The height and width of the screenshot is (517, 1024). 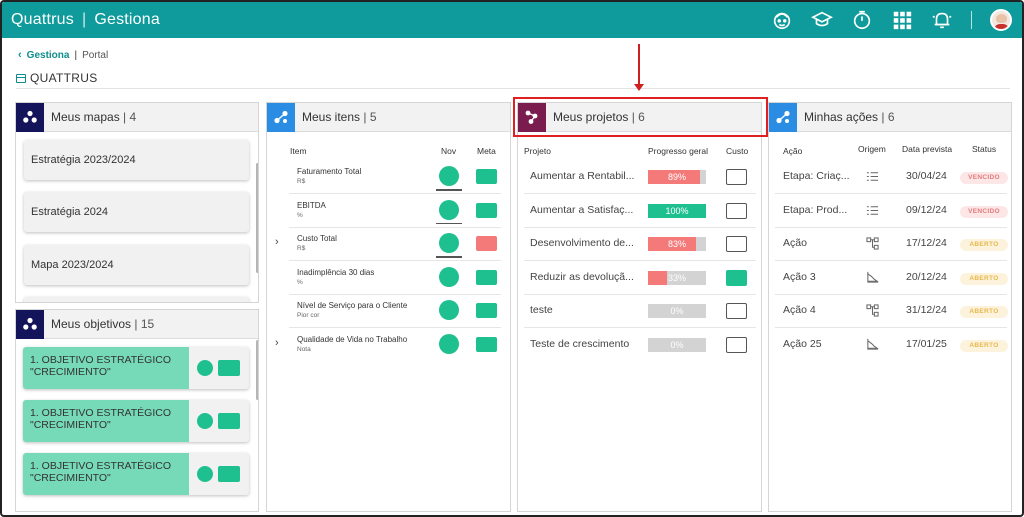 I want to click on item-name: EBITDA, so click(x=311, y=205).